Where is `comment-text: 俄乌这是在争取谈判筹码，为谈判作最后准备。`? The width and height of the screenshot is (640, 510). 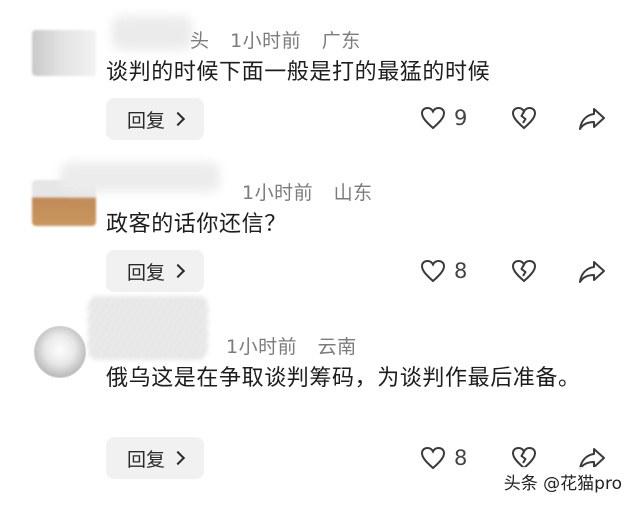
comment-text: 俄乌这是在争取谈判筹码，为谈判作最后准备。 is located at coordinates (343, 378).